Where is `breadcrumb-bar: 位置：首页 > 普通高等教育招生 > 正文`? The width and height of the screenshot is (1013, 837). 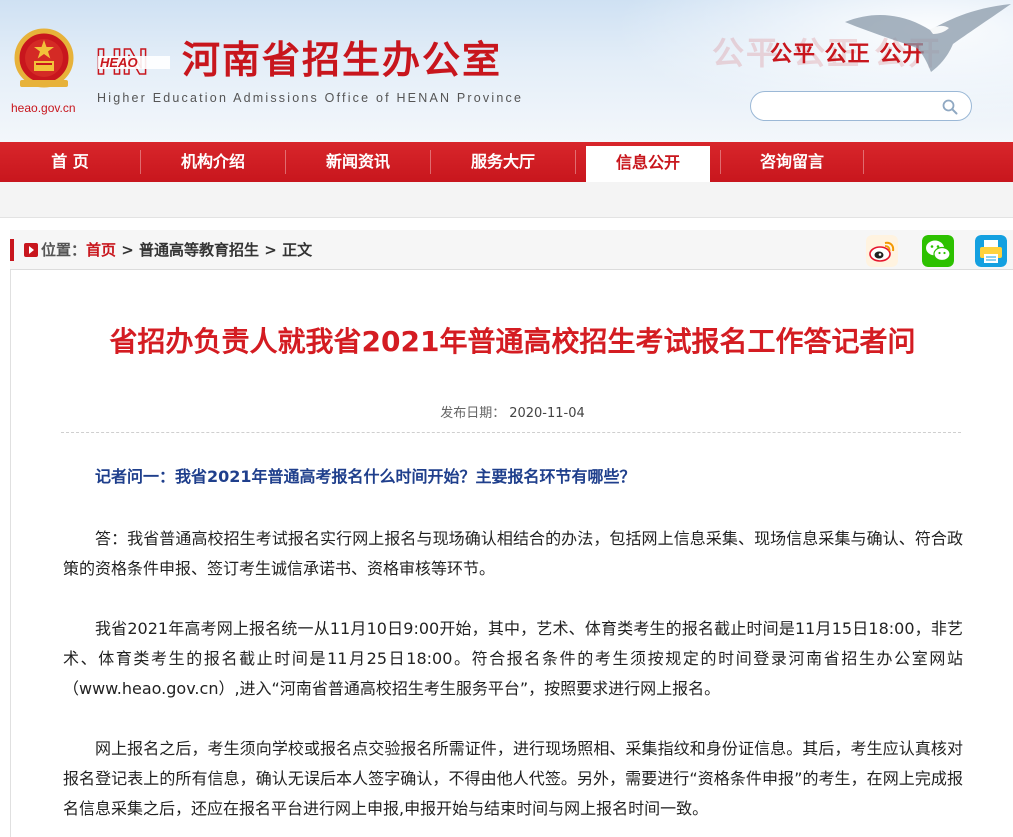
breadcrumb-bar: 位置：首页 > 普通高等教育招生 > 正文 is located at coordinates (511, 250).